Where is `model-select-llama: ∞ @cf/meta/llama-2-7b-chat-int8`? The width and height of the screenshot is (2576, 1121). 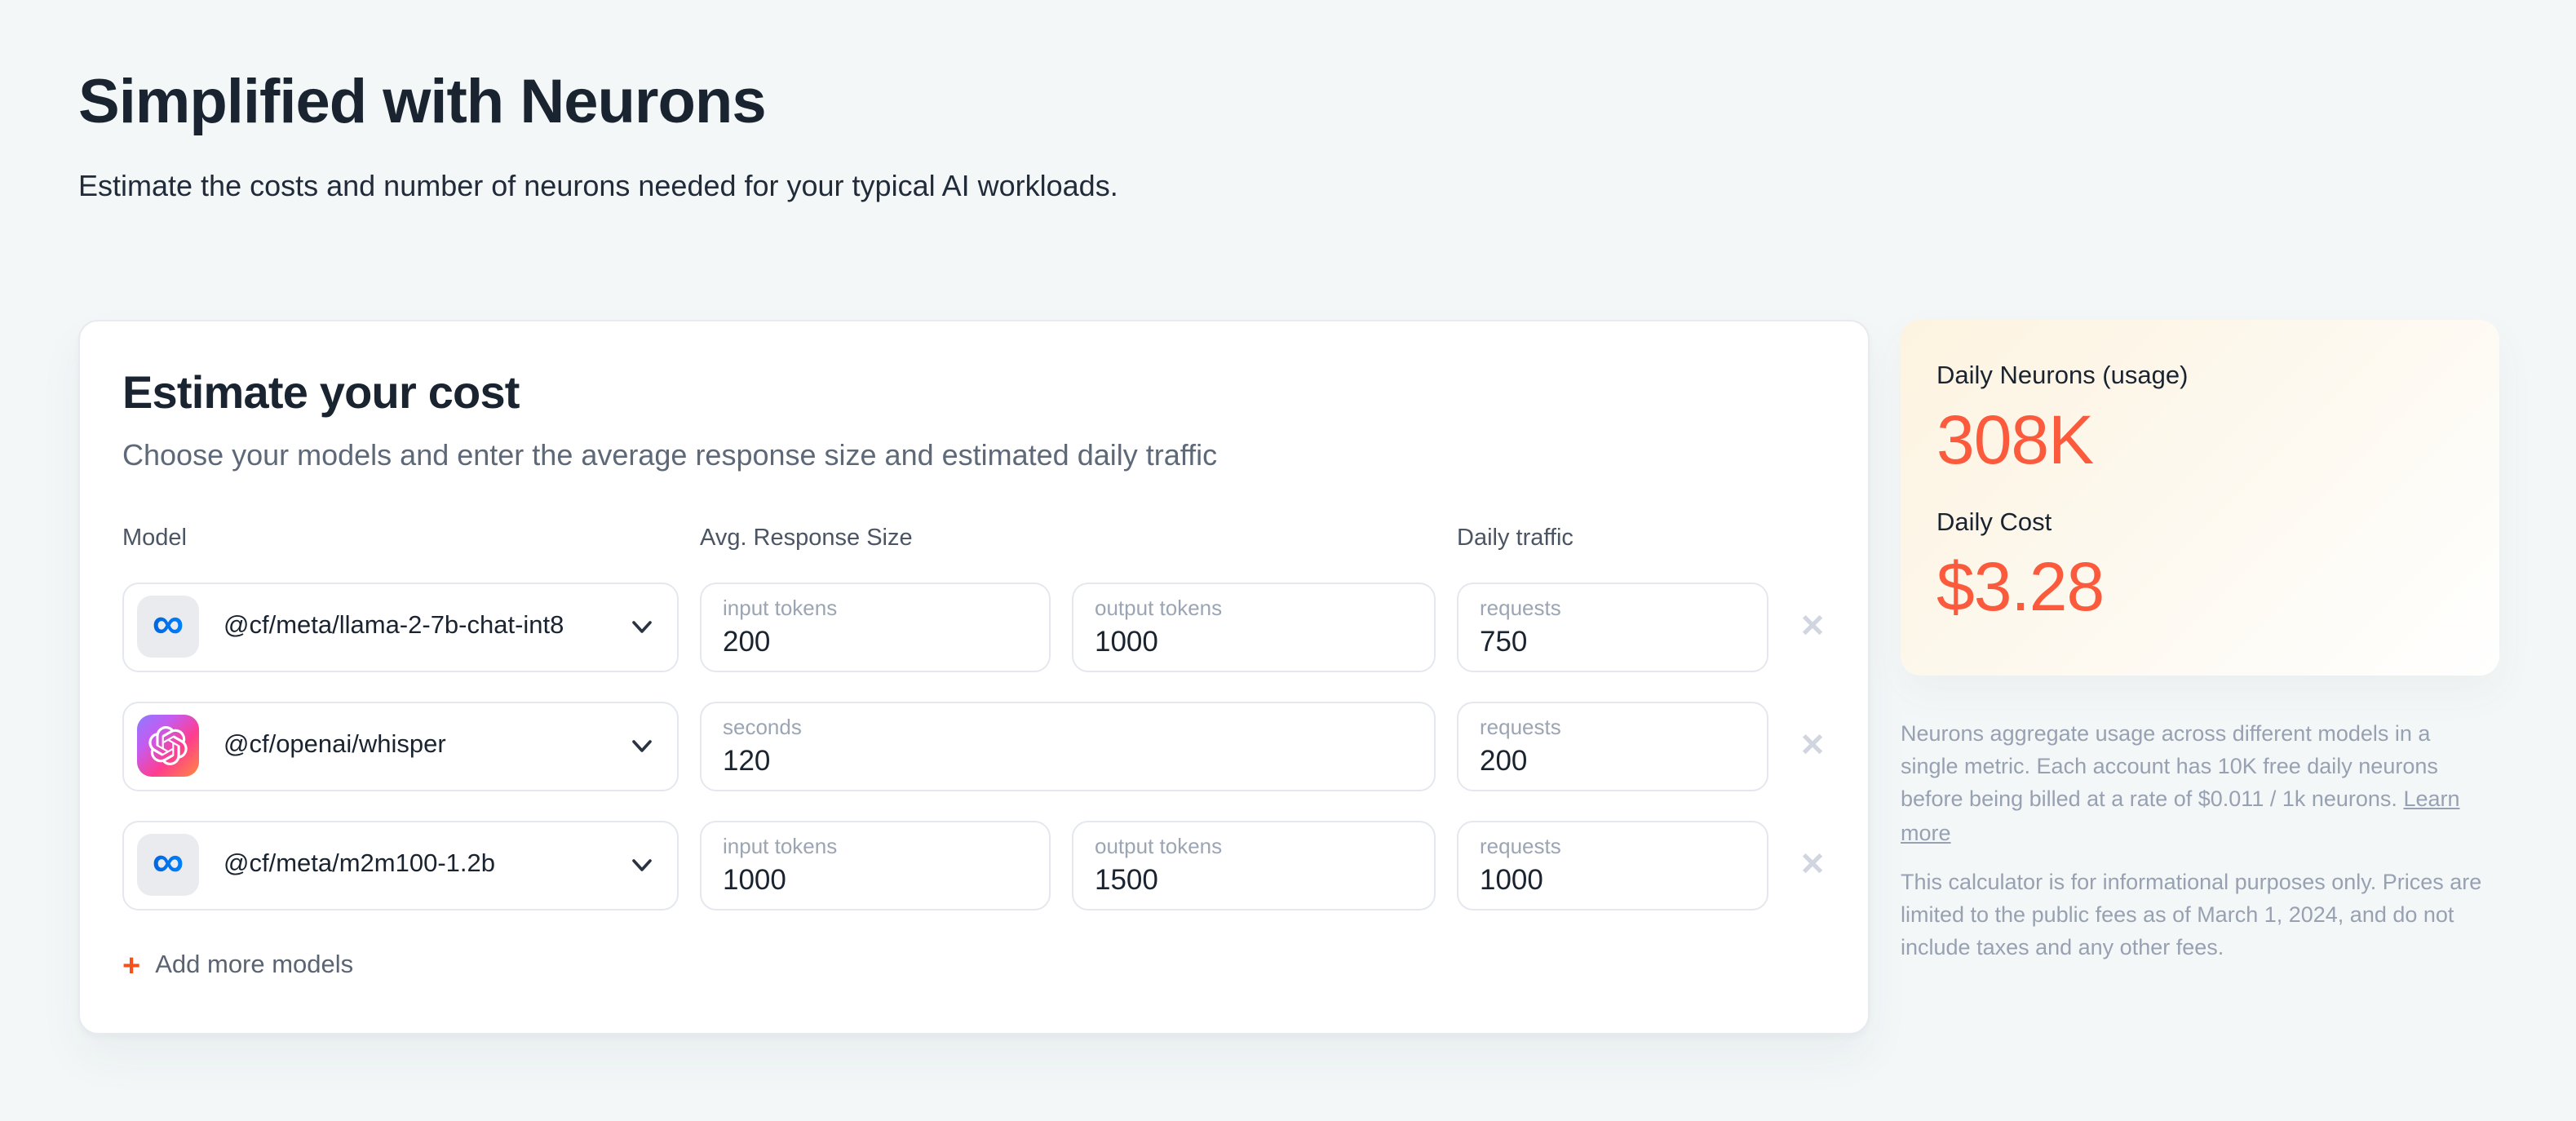 model-select-llama: ∞ @cf/meta/llama-2-7b-chat-int8 is located at coordinates (400, 627).